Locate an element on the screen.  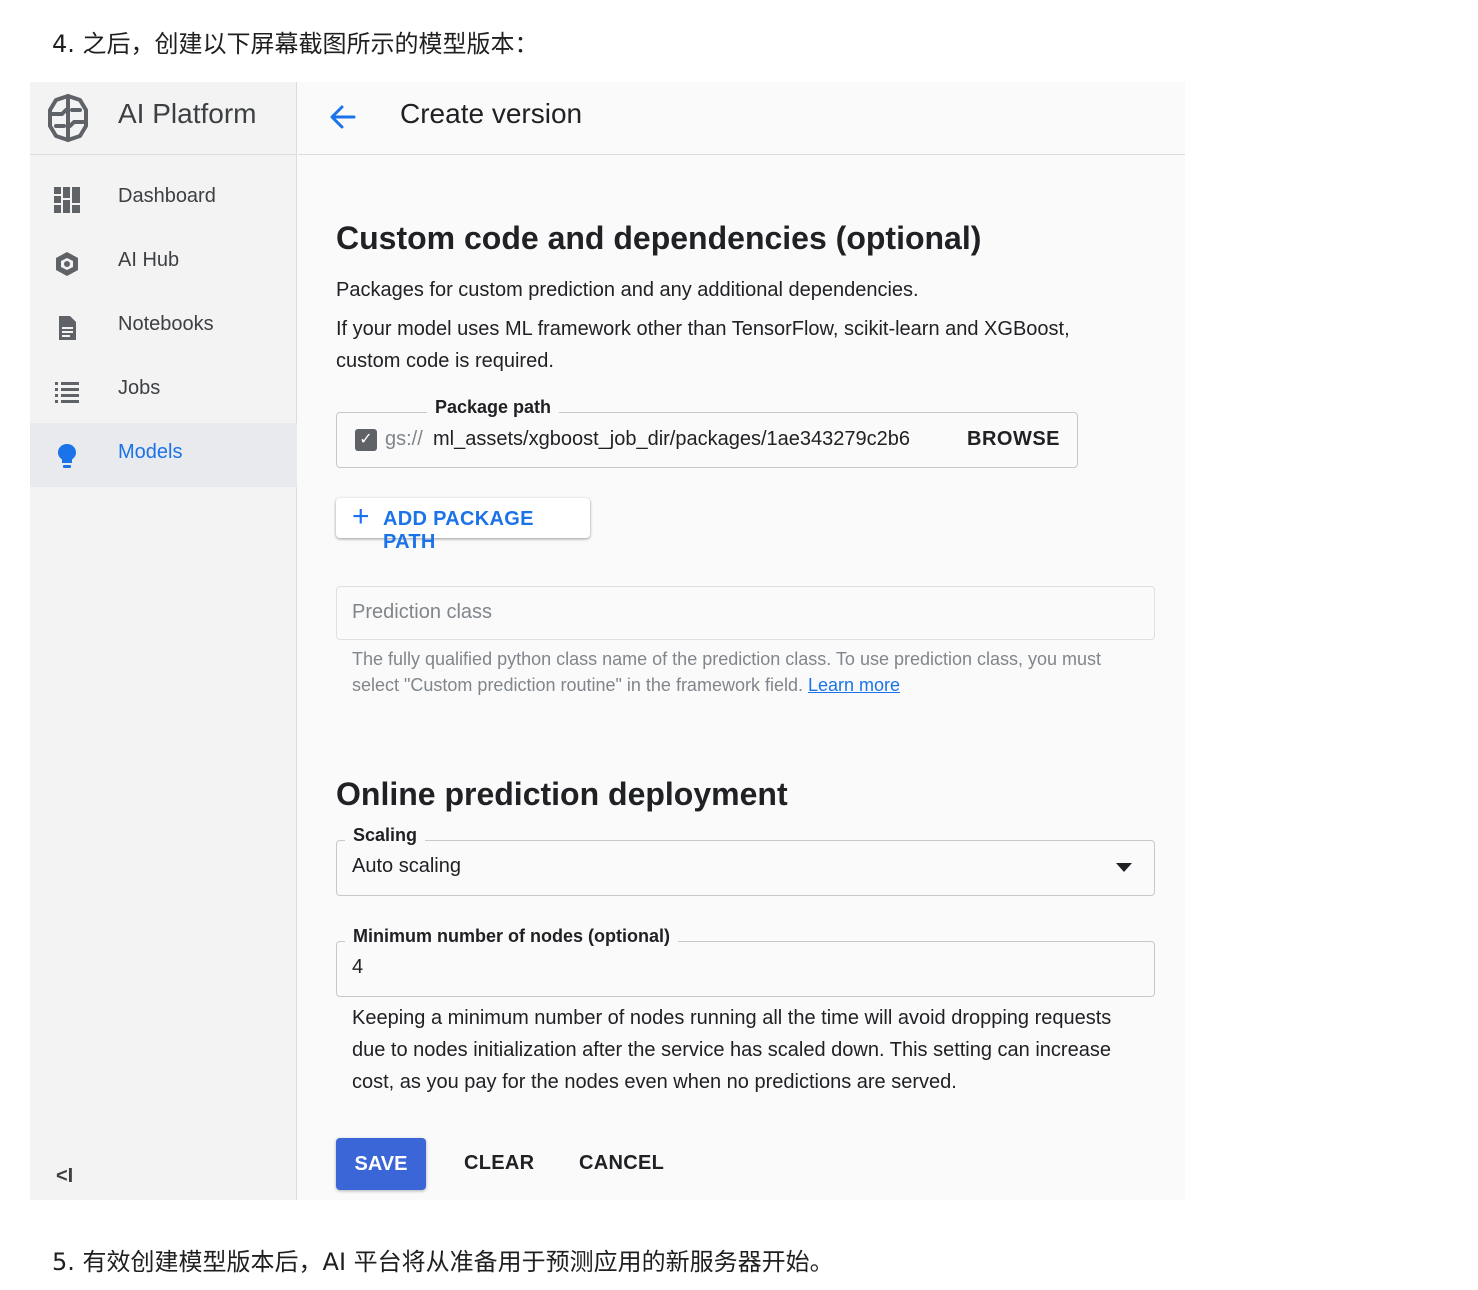
brand-header: AI Platform is located at coordinates (163, 118).